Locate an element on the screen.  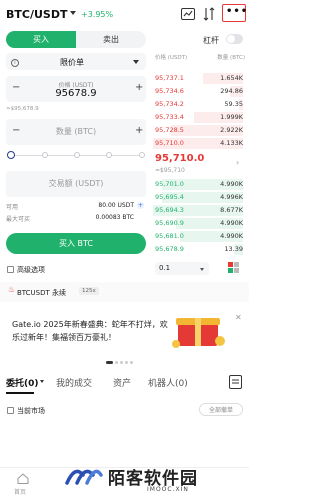
bid-row: 95,695.4 4.996K is located at coordinates (198, 197).